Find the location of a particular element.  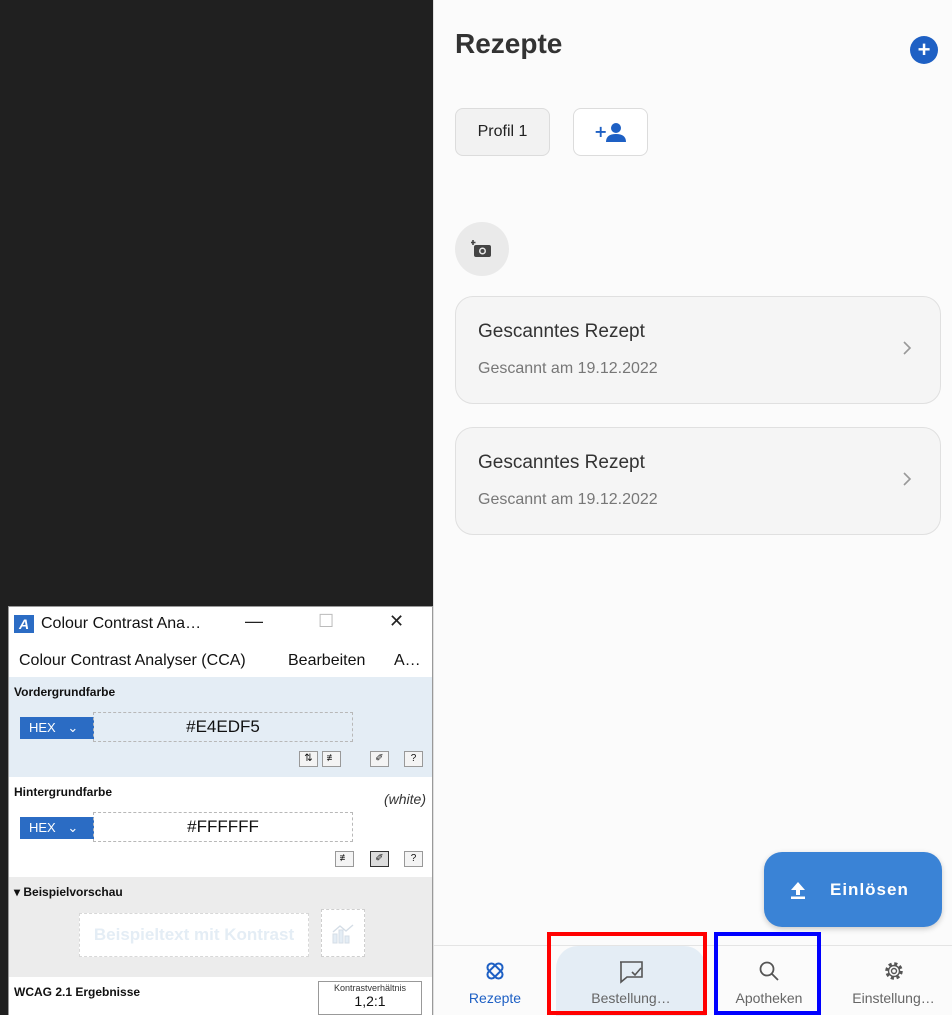

chart-icon is located at coordinates (343, 934).